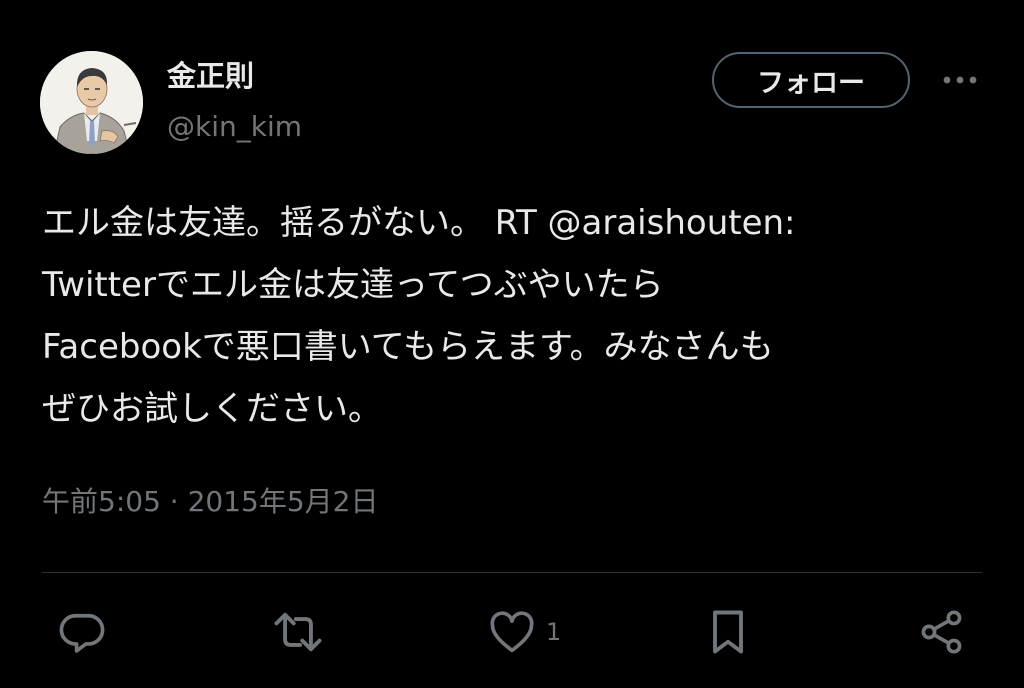 The height and width of the screenshot is (688, 1024). I want to click on retweet-icon, so click(298, 632).